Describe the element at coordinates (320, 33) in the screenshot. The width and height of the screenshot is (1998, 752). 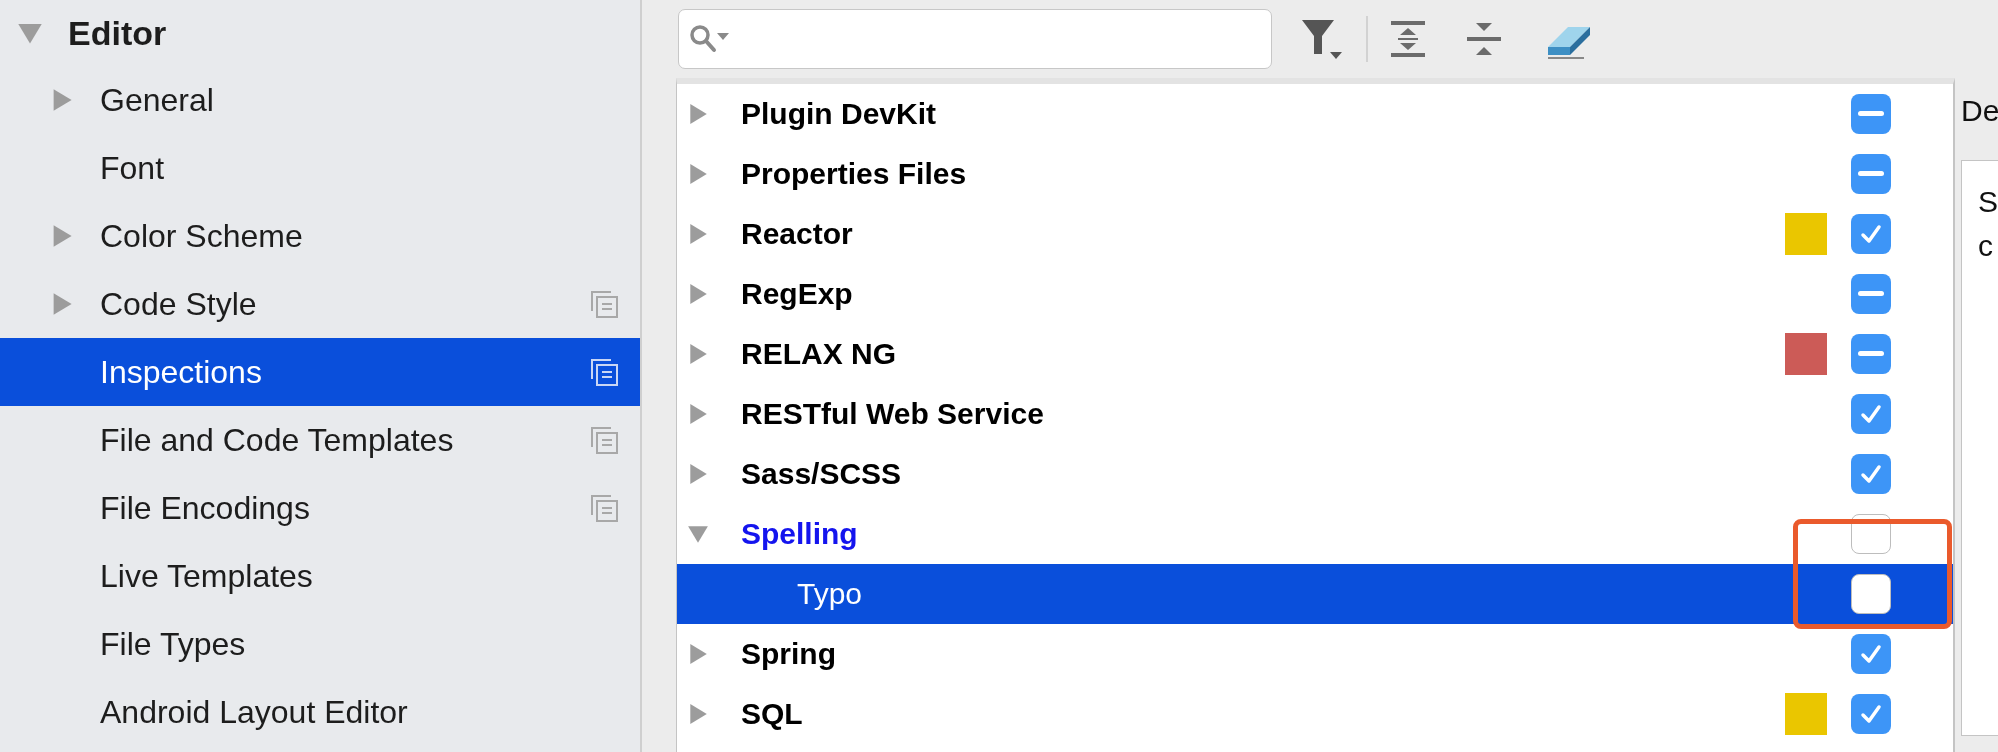
I see `sidebar-item: Editor` at that location.